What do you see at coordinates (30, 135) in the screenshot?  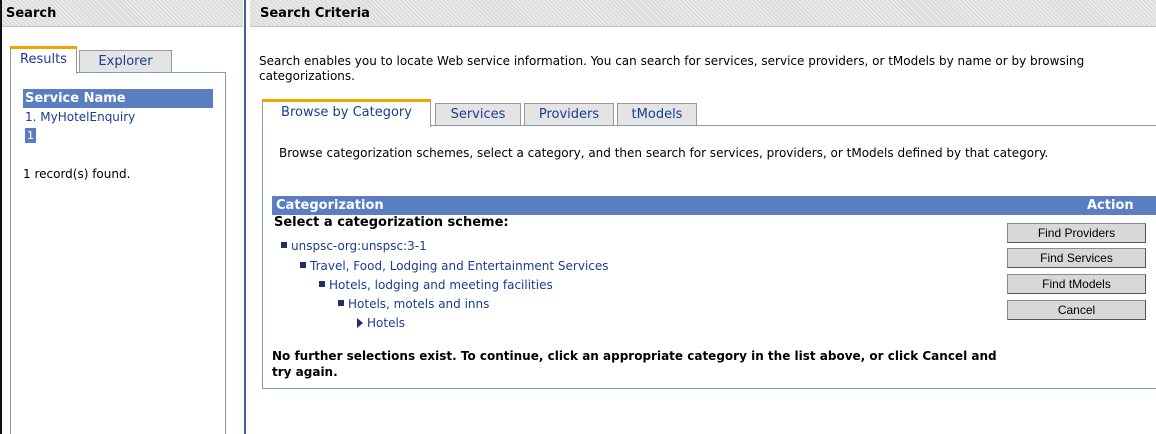 I see `page-number: 1` at bounding box center [30, 135].